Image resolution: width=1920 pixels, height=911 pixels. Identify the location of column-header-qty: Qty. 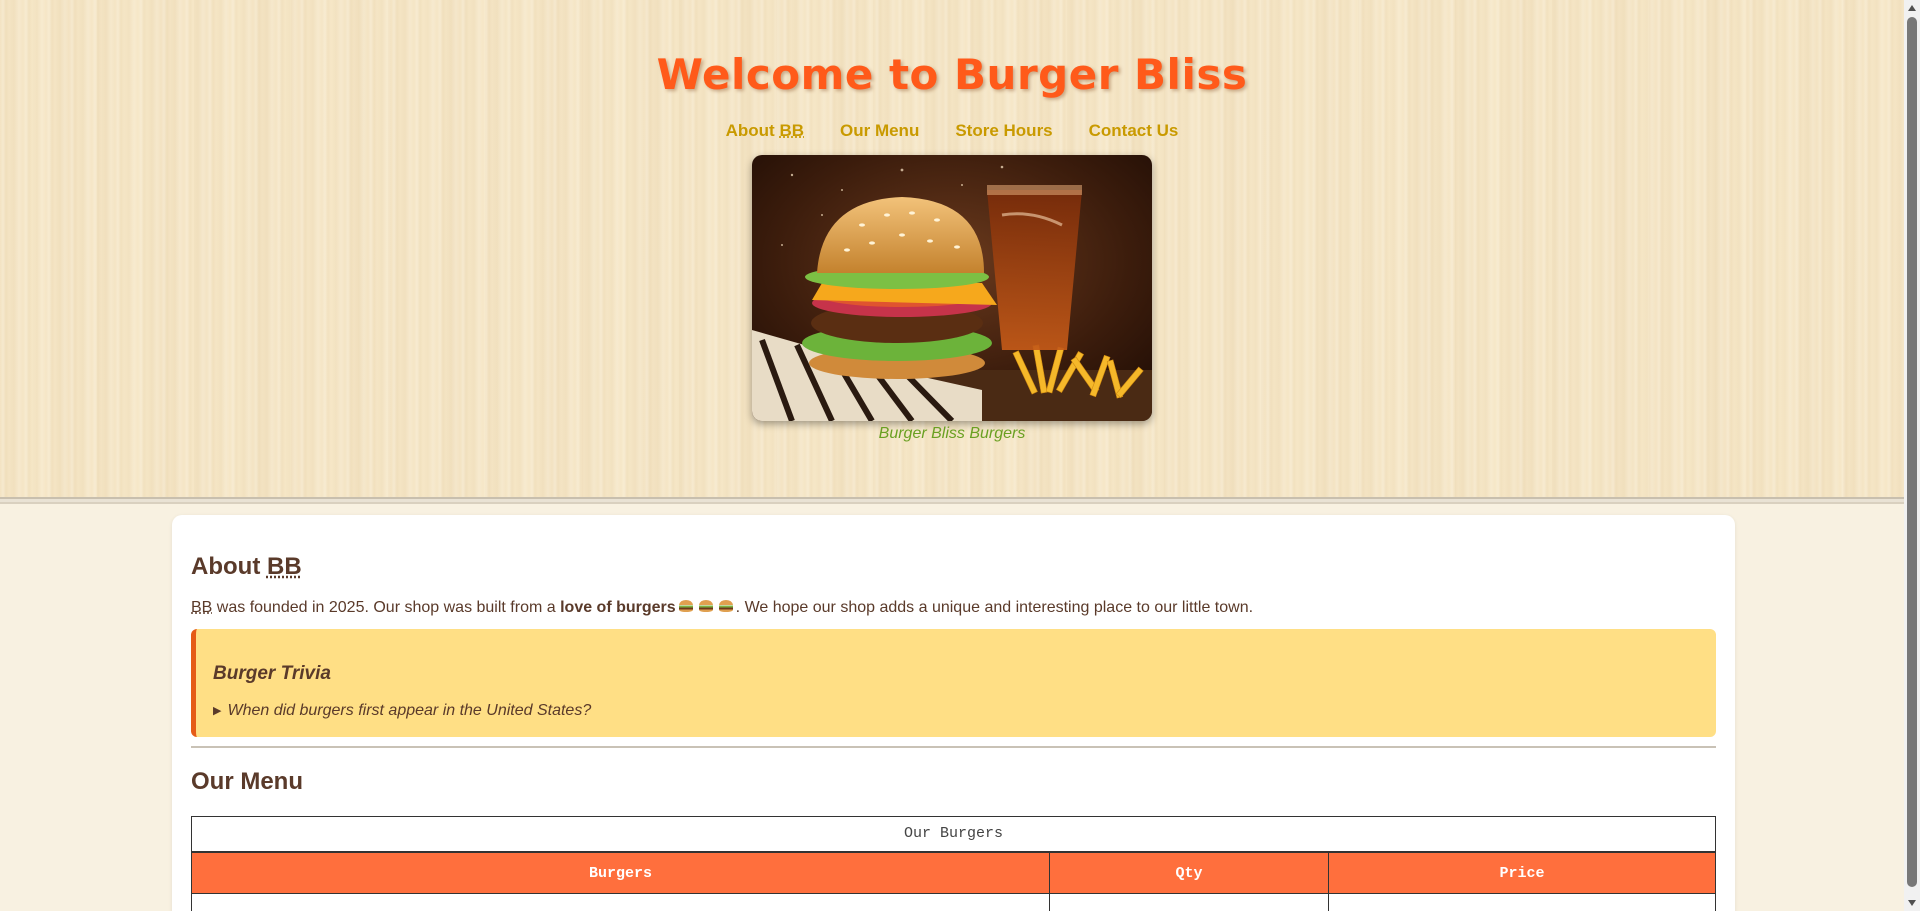
(1189, 873).